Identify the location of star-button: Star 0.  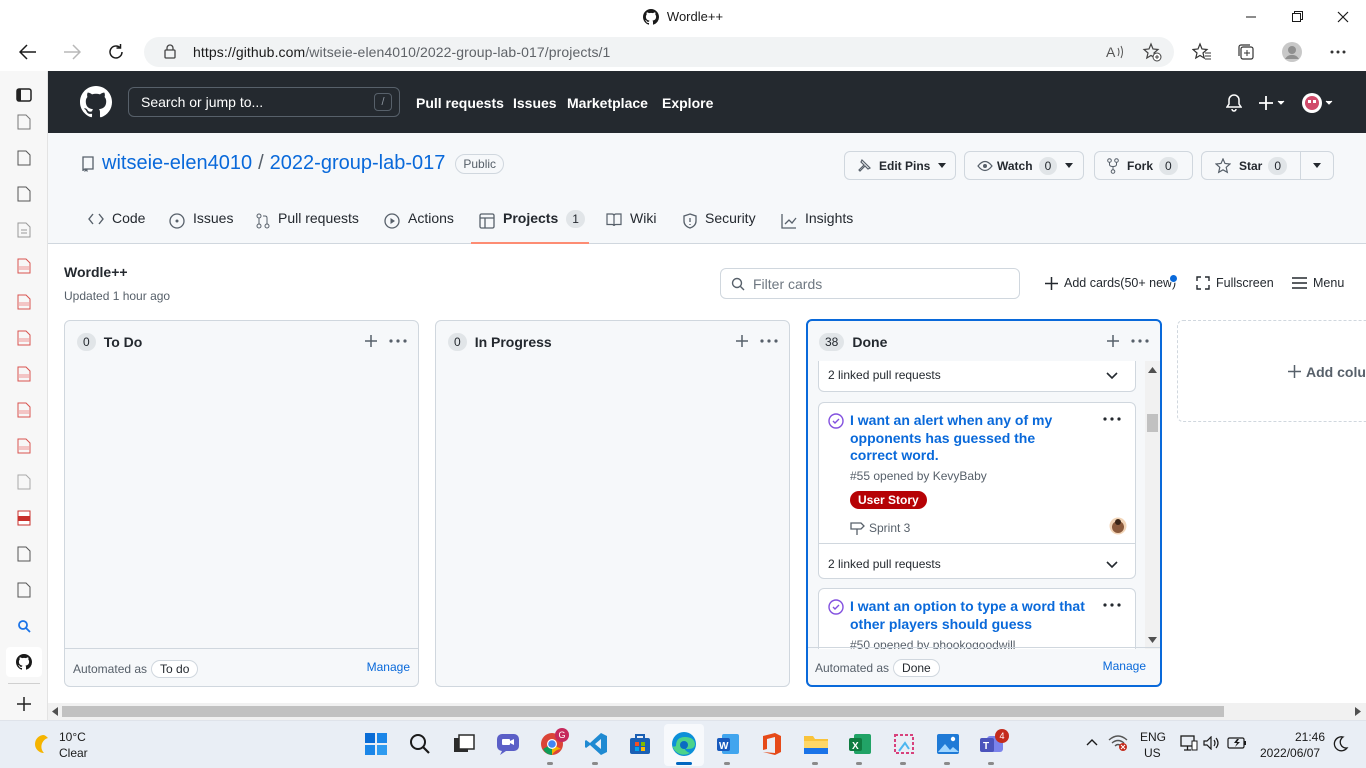
(1267, 165).